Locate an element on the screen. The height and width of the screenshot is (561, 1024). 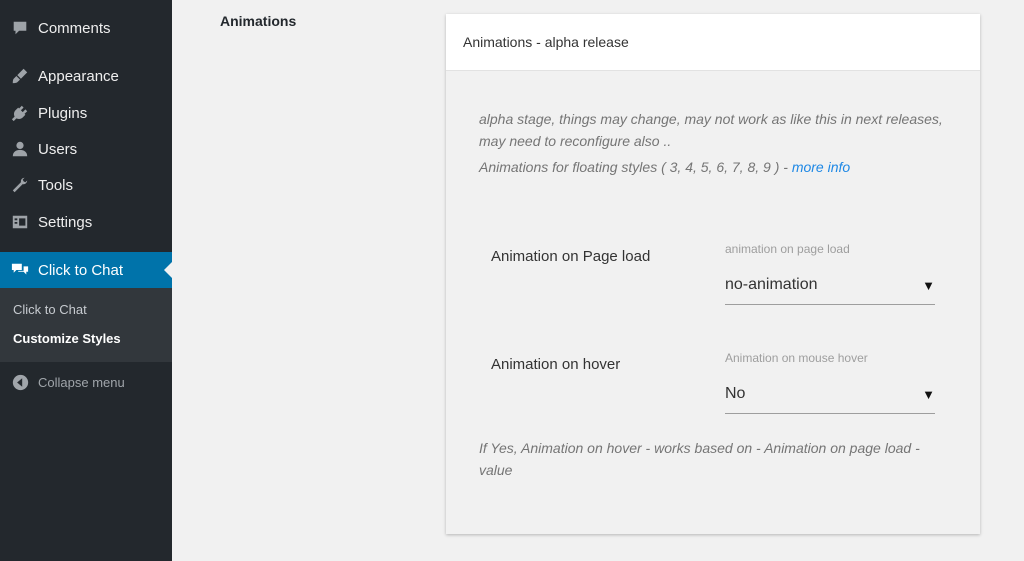
settings-icon is located at coordinates (20, 222).